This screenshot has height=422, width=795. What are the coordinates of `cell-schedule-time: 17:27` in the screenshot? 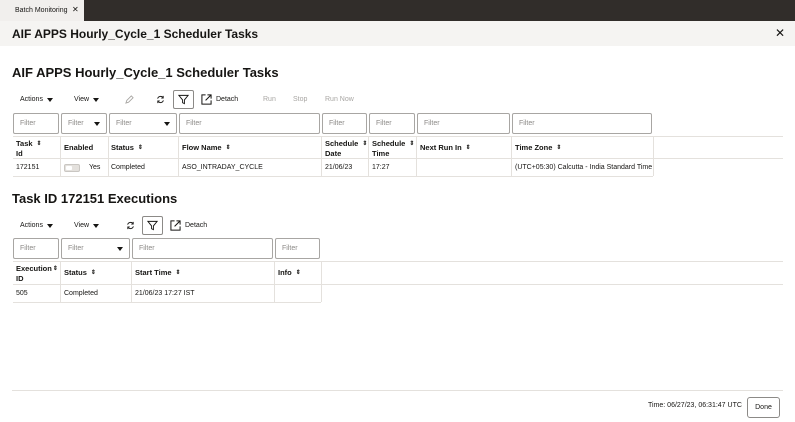 It's located at (381, 167).